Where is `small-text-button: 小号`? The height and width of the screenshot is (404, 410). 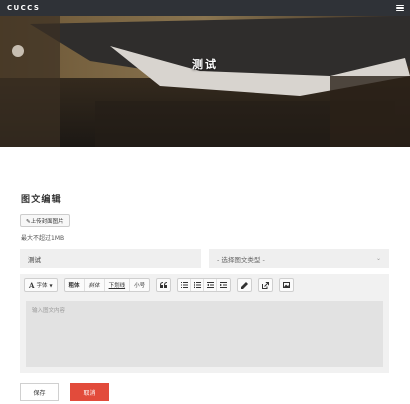
small-text-button: 小号 is located at coordinates (139, 285).